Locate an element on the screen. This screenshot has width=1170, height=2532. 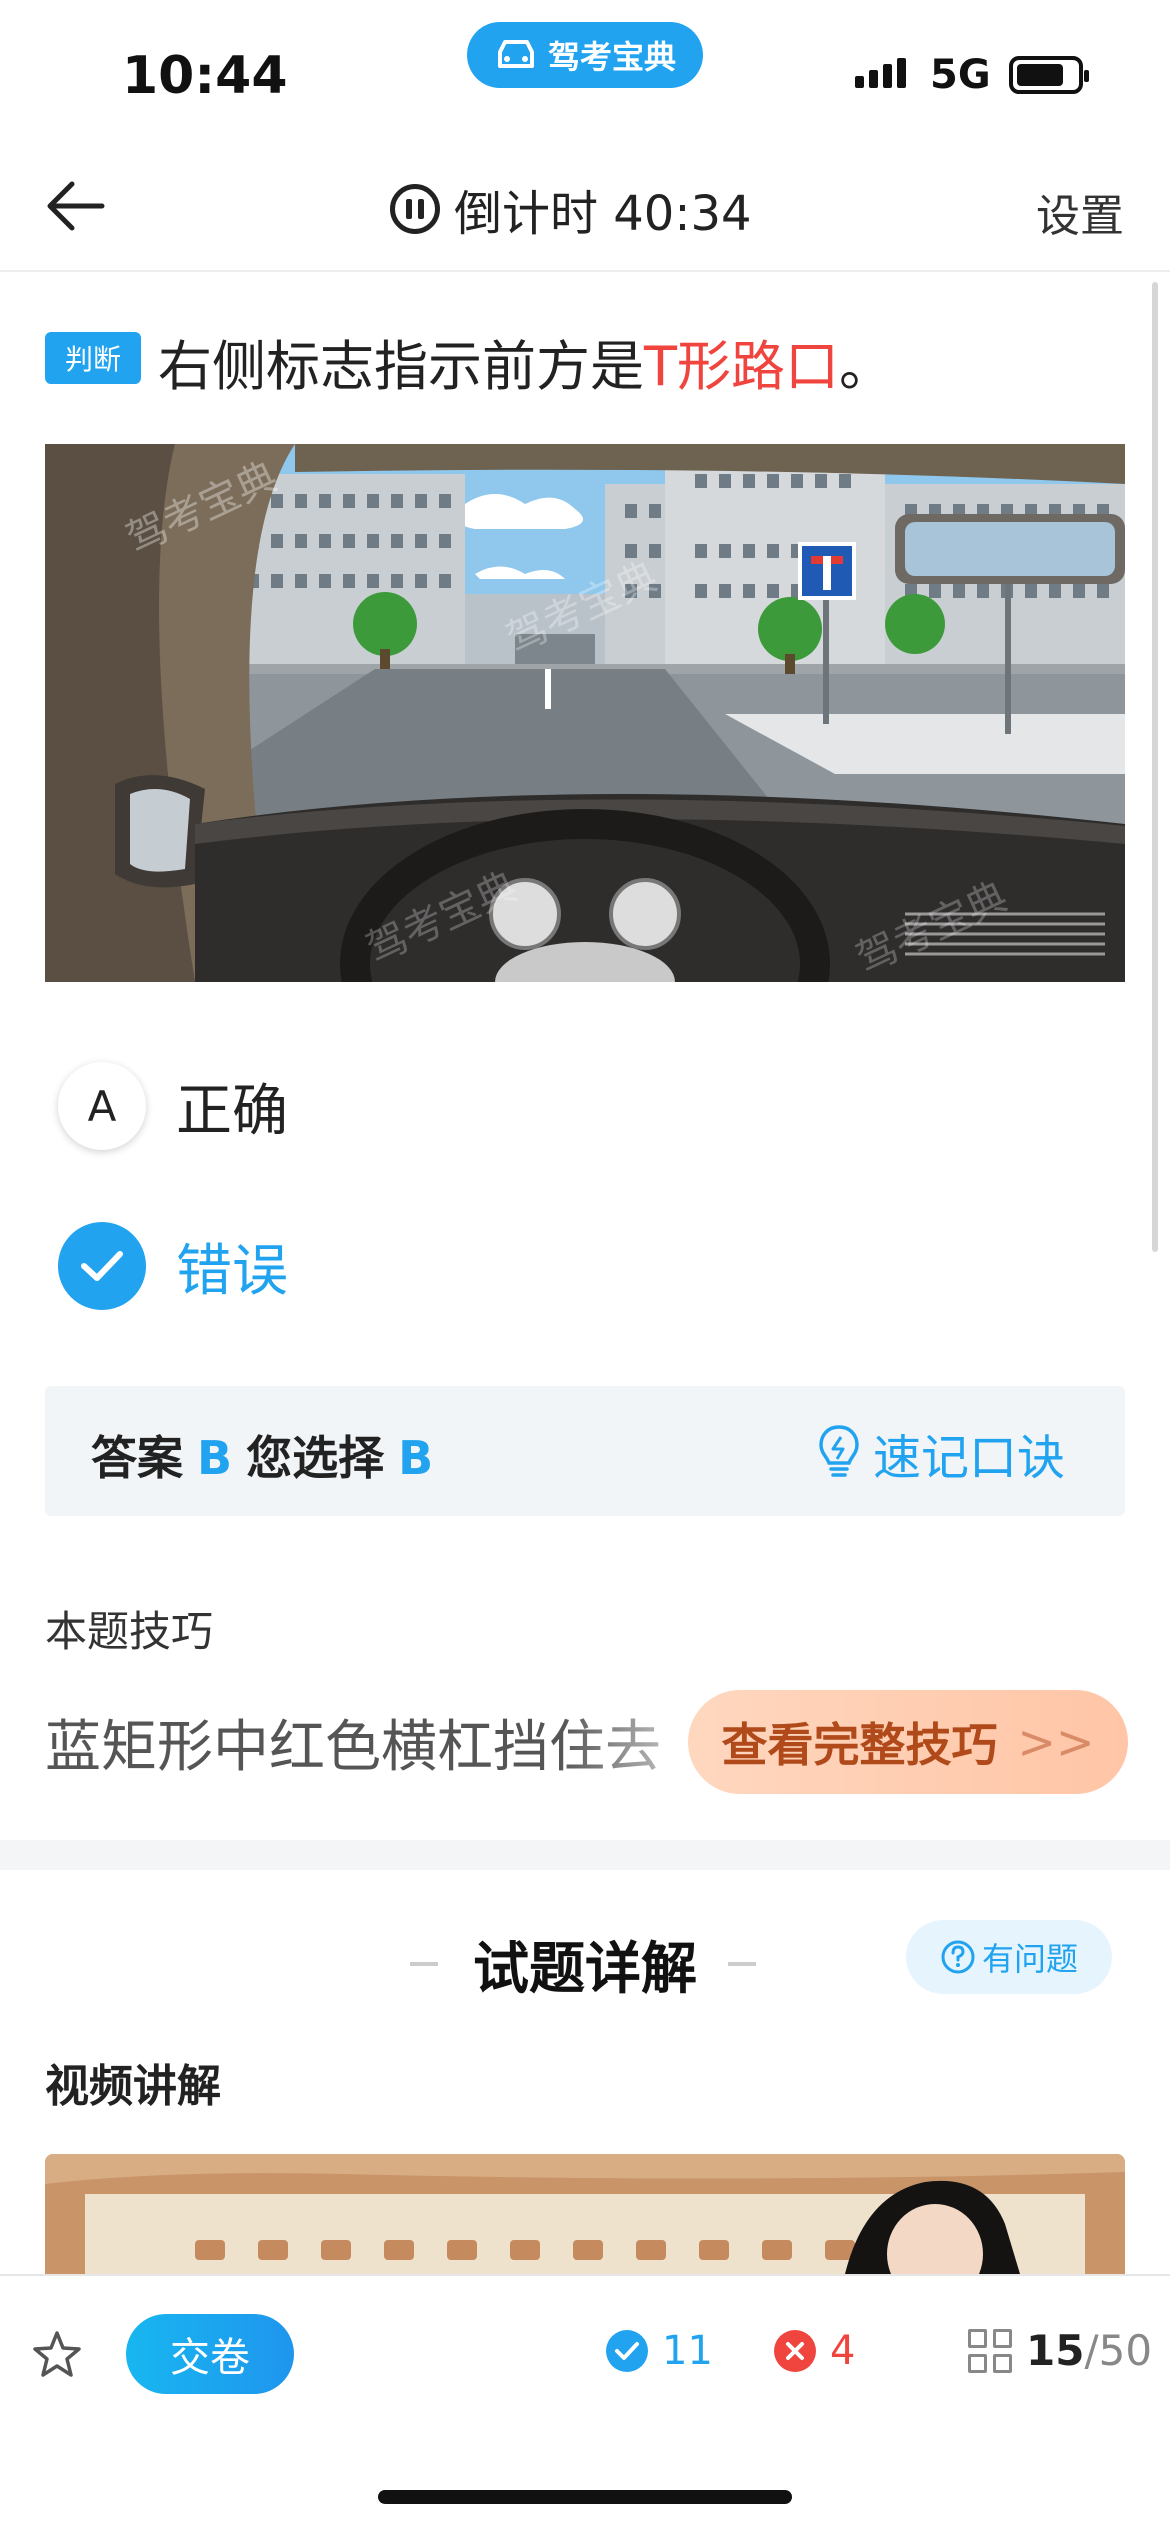
tip-title: 本题技巧 is located at coordinates (129, 1631).